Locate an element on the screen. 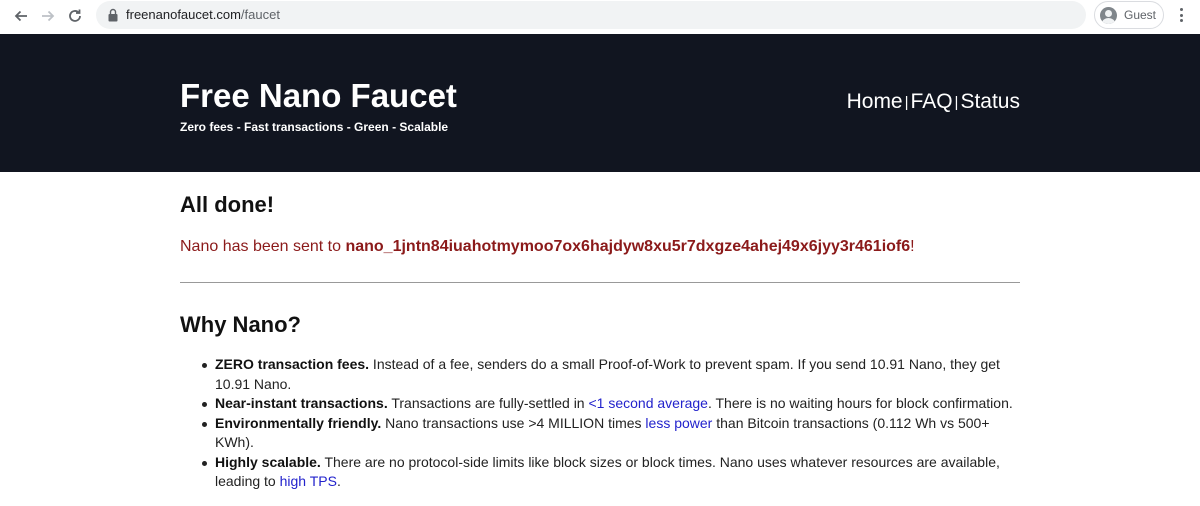 Image resolution: width=1200 pixels, height=506 pixels. url-host: freenanofaucet.com is located at coordinates (183, 14).